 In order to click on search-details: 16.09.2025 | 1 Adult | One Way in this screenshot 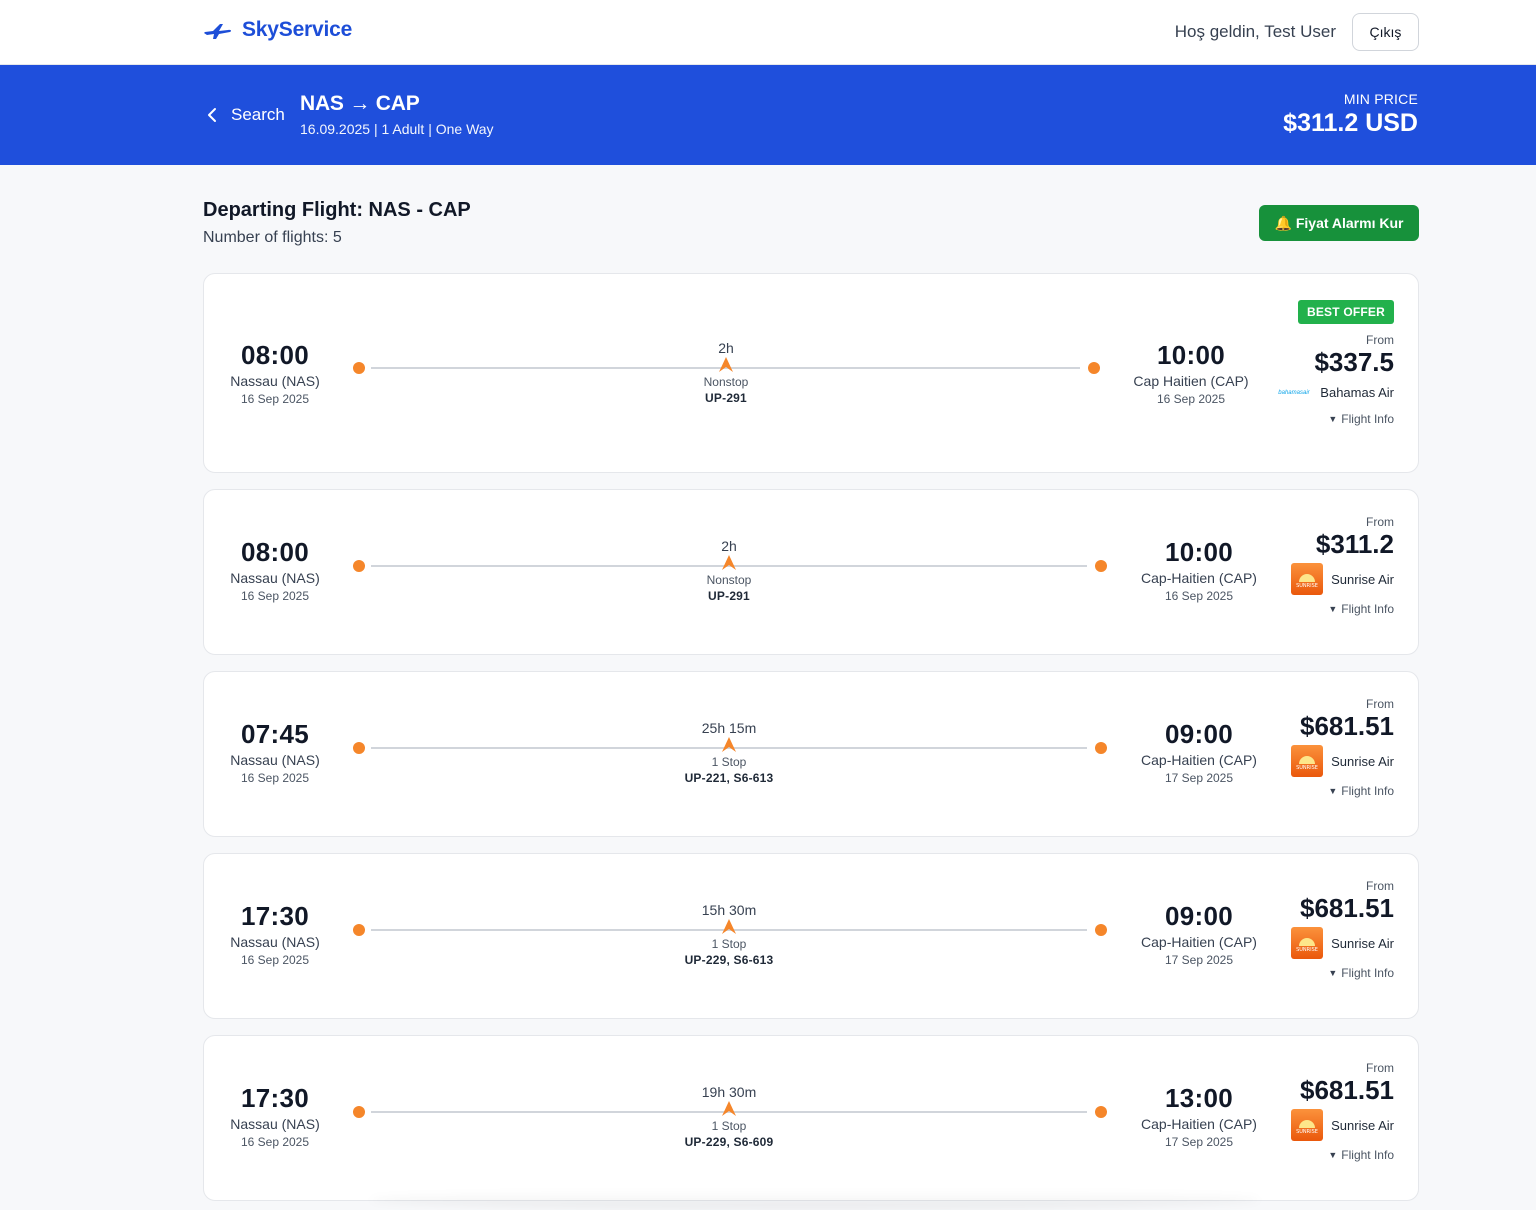, I will do `click(397, 129)`.